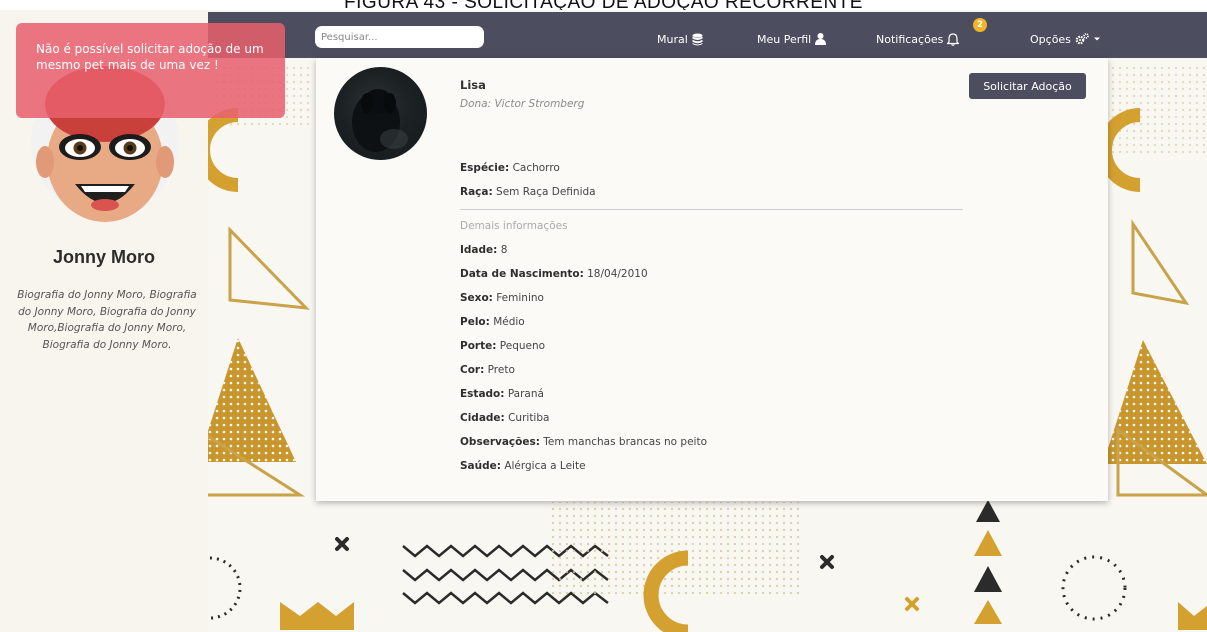 The width and height of the screenshot is (1207, 632). What do you see at coordinates (1096, 39) in the screenshot?
I see `caret-down-icon` at bounding box center [1096, 39].